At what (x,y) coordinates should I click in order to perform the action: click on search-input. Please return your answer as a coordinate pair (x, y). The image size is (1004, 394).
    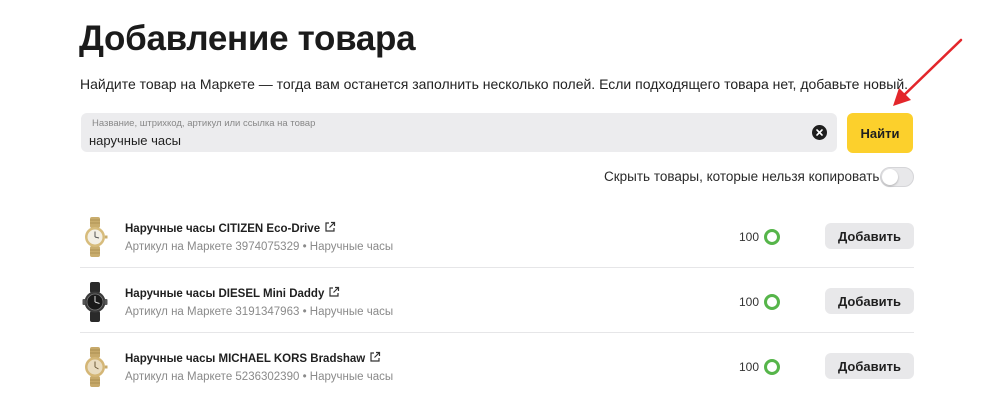
    Looking at the image, I should click on (431, 140).